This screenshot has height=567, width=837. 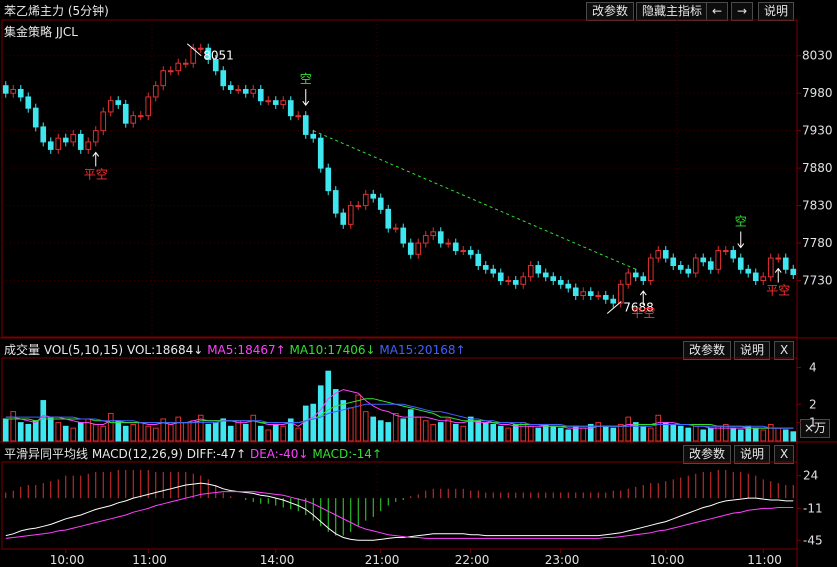 What do you see at coordinates (610, 11) in the screenshot?
I see `adjust-params-button: 改参数` at bounding box center [610, 11].